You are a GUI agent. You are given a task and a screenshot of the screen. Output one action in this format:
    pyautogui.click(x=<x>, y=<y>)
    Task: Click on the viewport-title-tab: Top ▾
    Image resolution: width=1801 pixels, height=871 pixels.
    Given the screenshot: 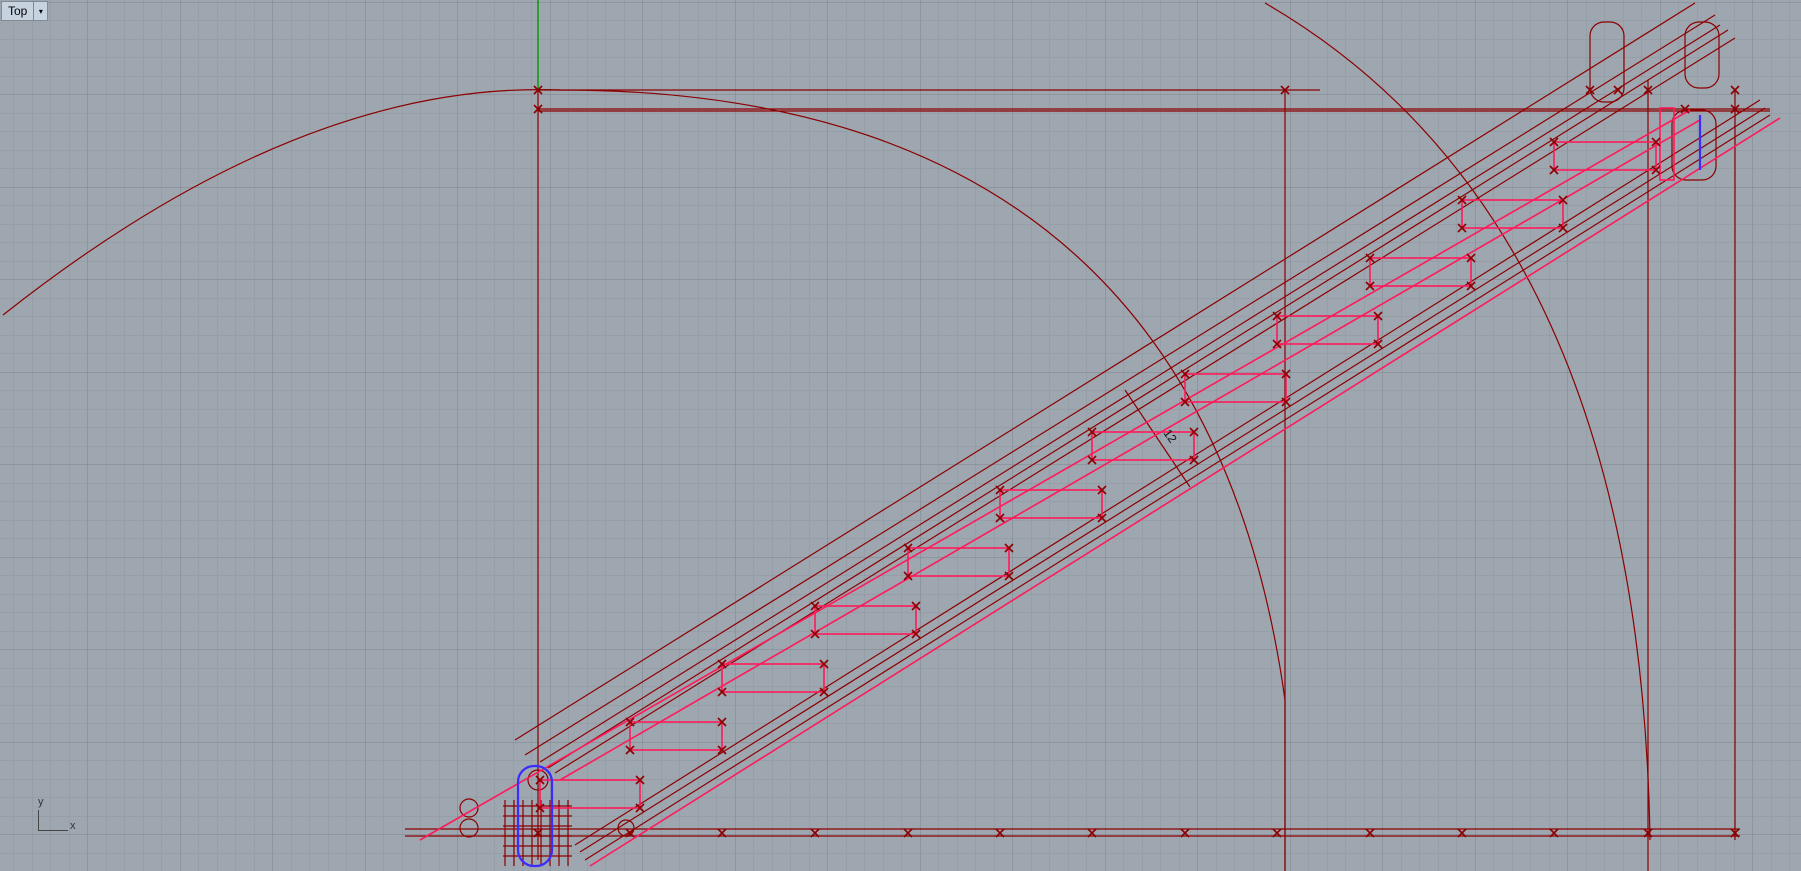 What is the action you would take?
    pyautogui.click(x=25, y=11)
    